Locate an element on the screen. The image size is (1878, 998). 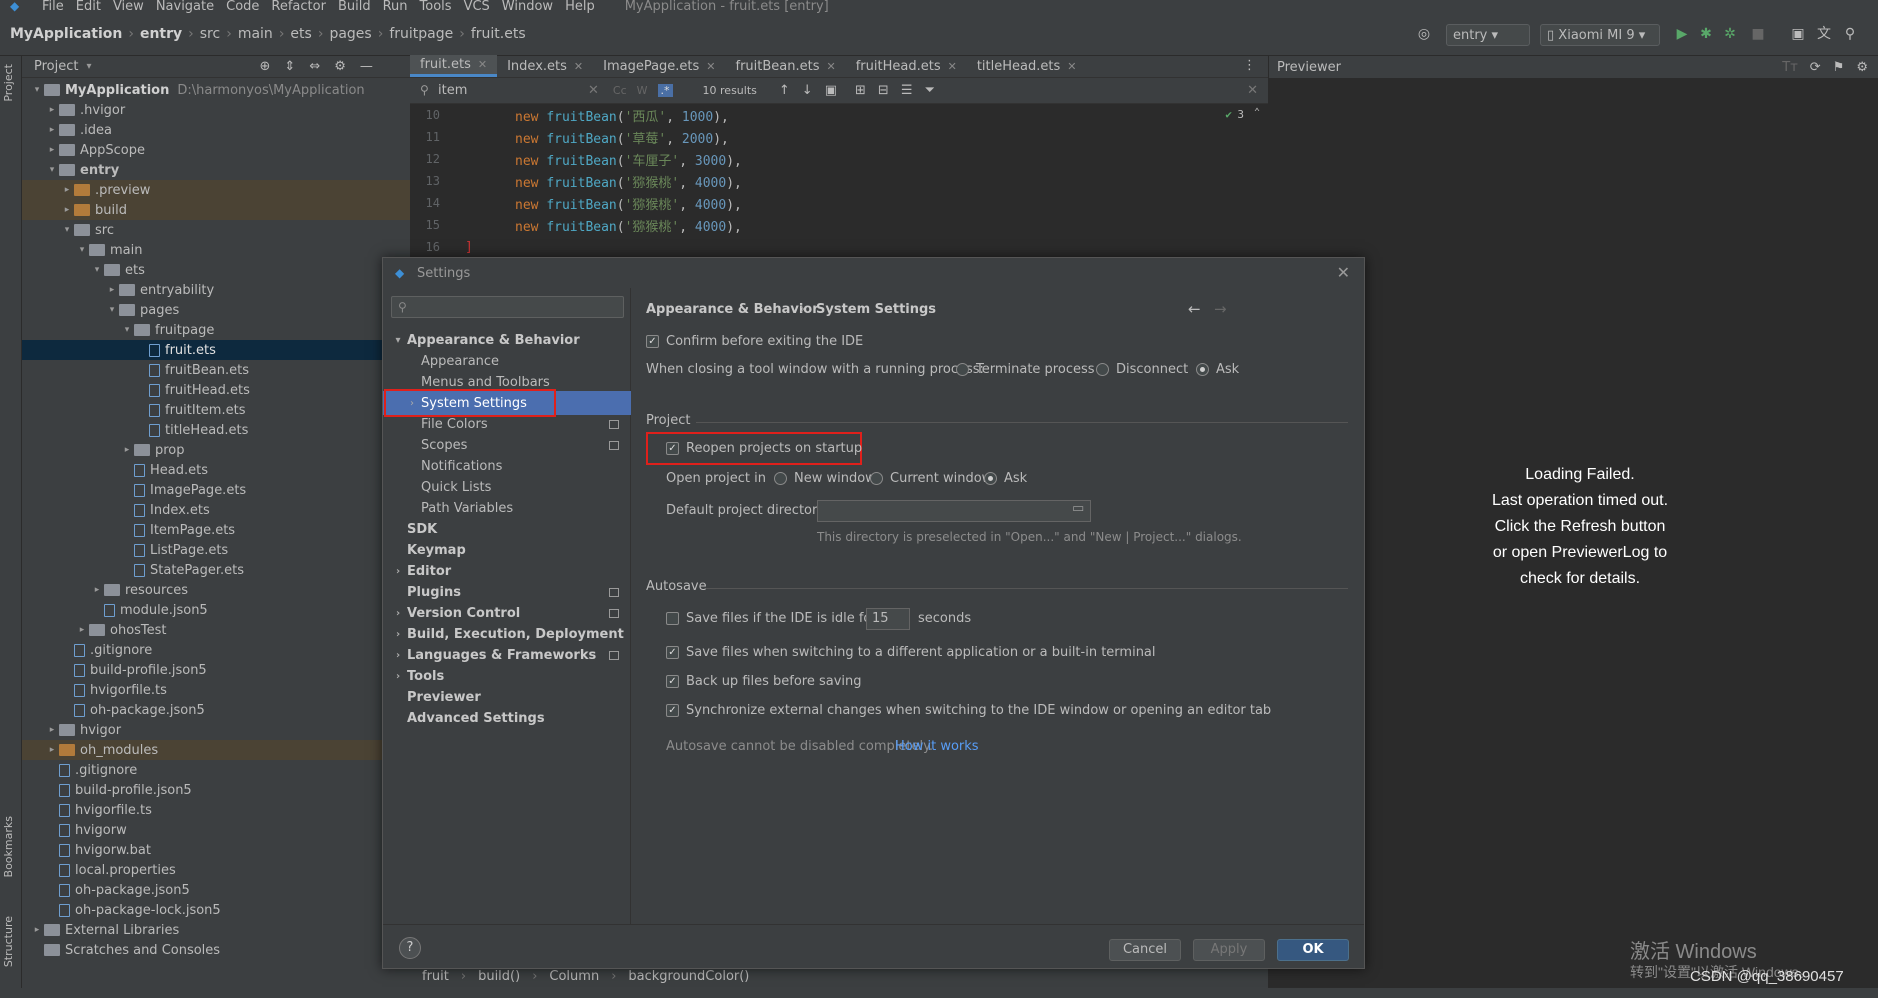
tree-item: ▾ entry is located at coordinates (216, 170).